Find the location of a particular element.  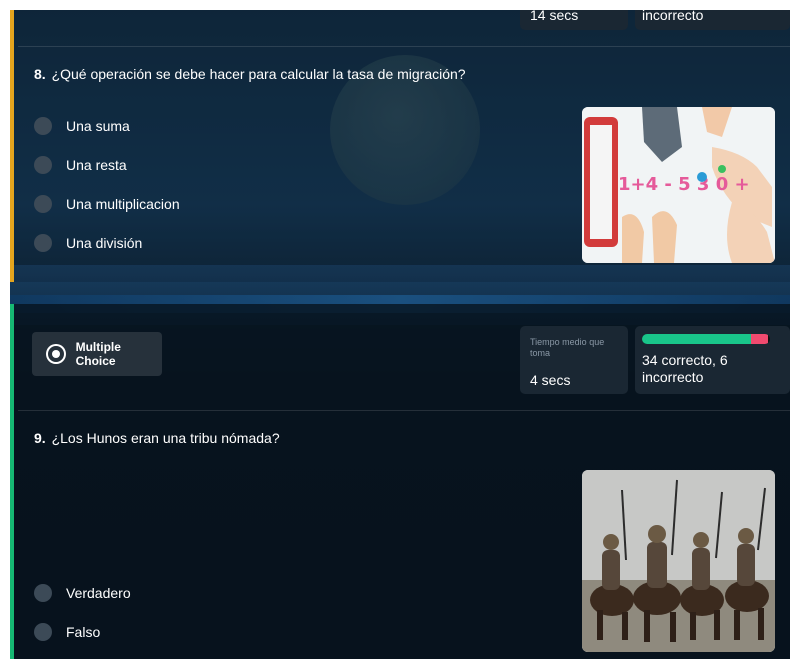

radio-selected-icon is located at coordinates (56, 354).